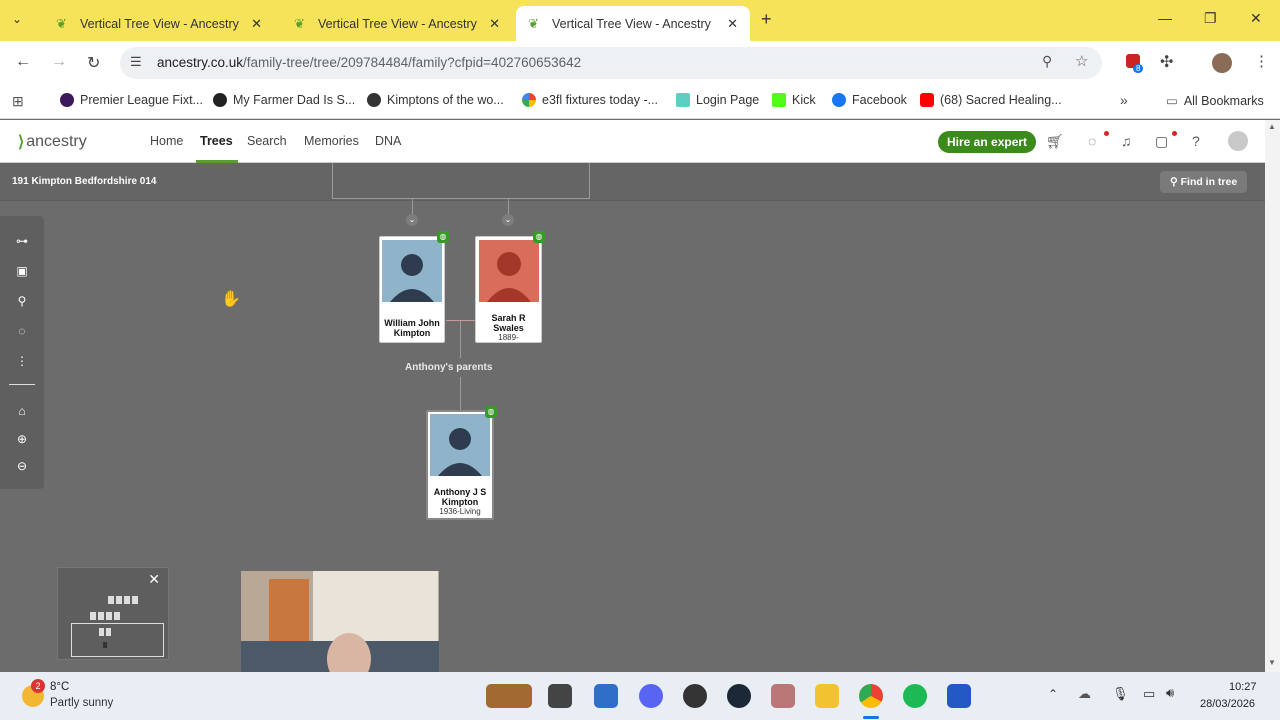  What do you see at coordinates (1172, 101) in the screenshot?
I see `folder-icon: ▭` at bounding box center [1172, 101].